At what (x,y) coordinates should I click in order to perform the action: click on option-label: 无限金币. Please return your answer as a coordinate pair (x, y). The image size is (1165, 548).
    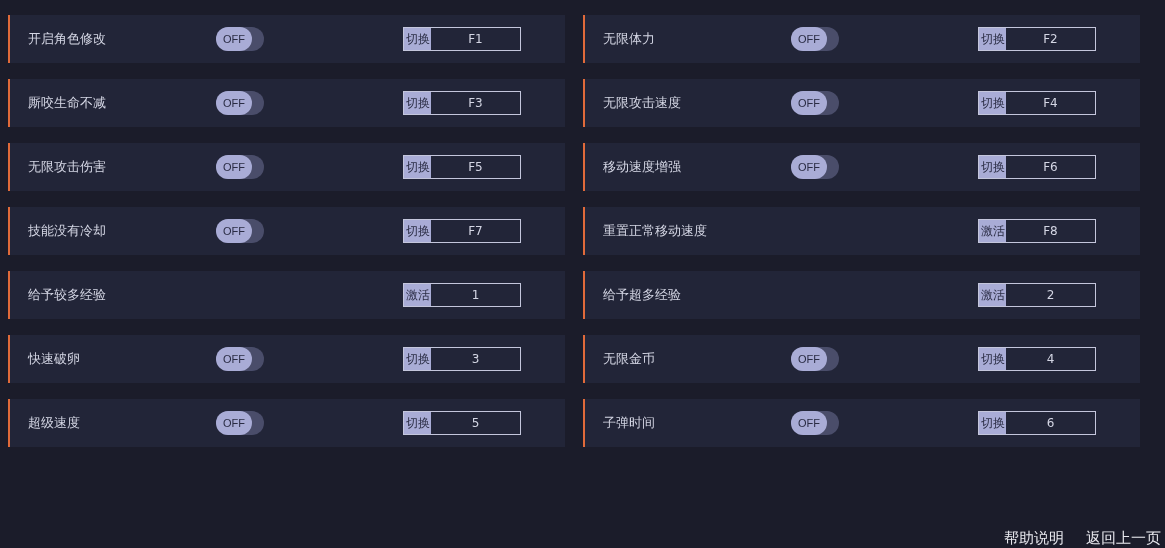
    Looking at the image, I should click on (629, 359).